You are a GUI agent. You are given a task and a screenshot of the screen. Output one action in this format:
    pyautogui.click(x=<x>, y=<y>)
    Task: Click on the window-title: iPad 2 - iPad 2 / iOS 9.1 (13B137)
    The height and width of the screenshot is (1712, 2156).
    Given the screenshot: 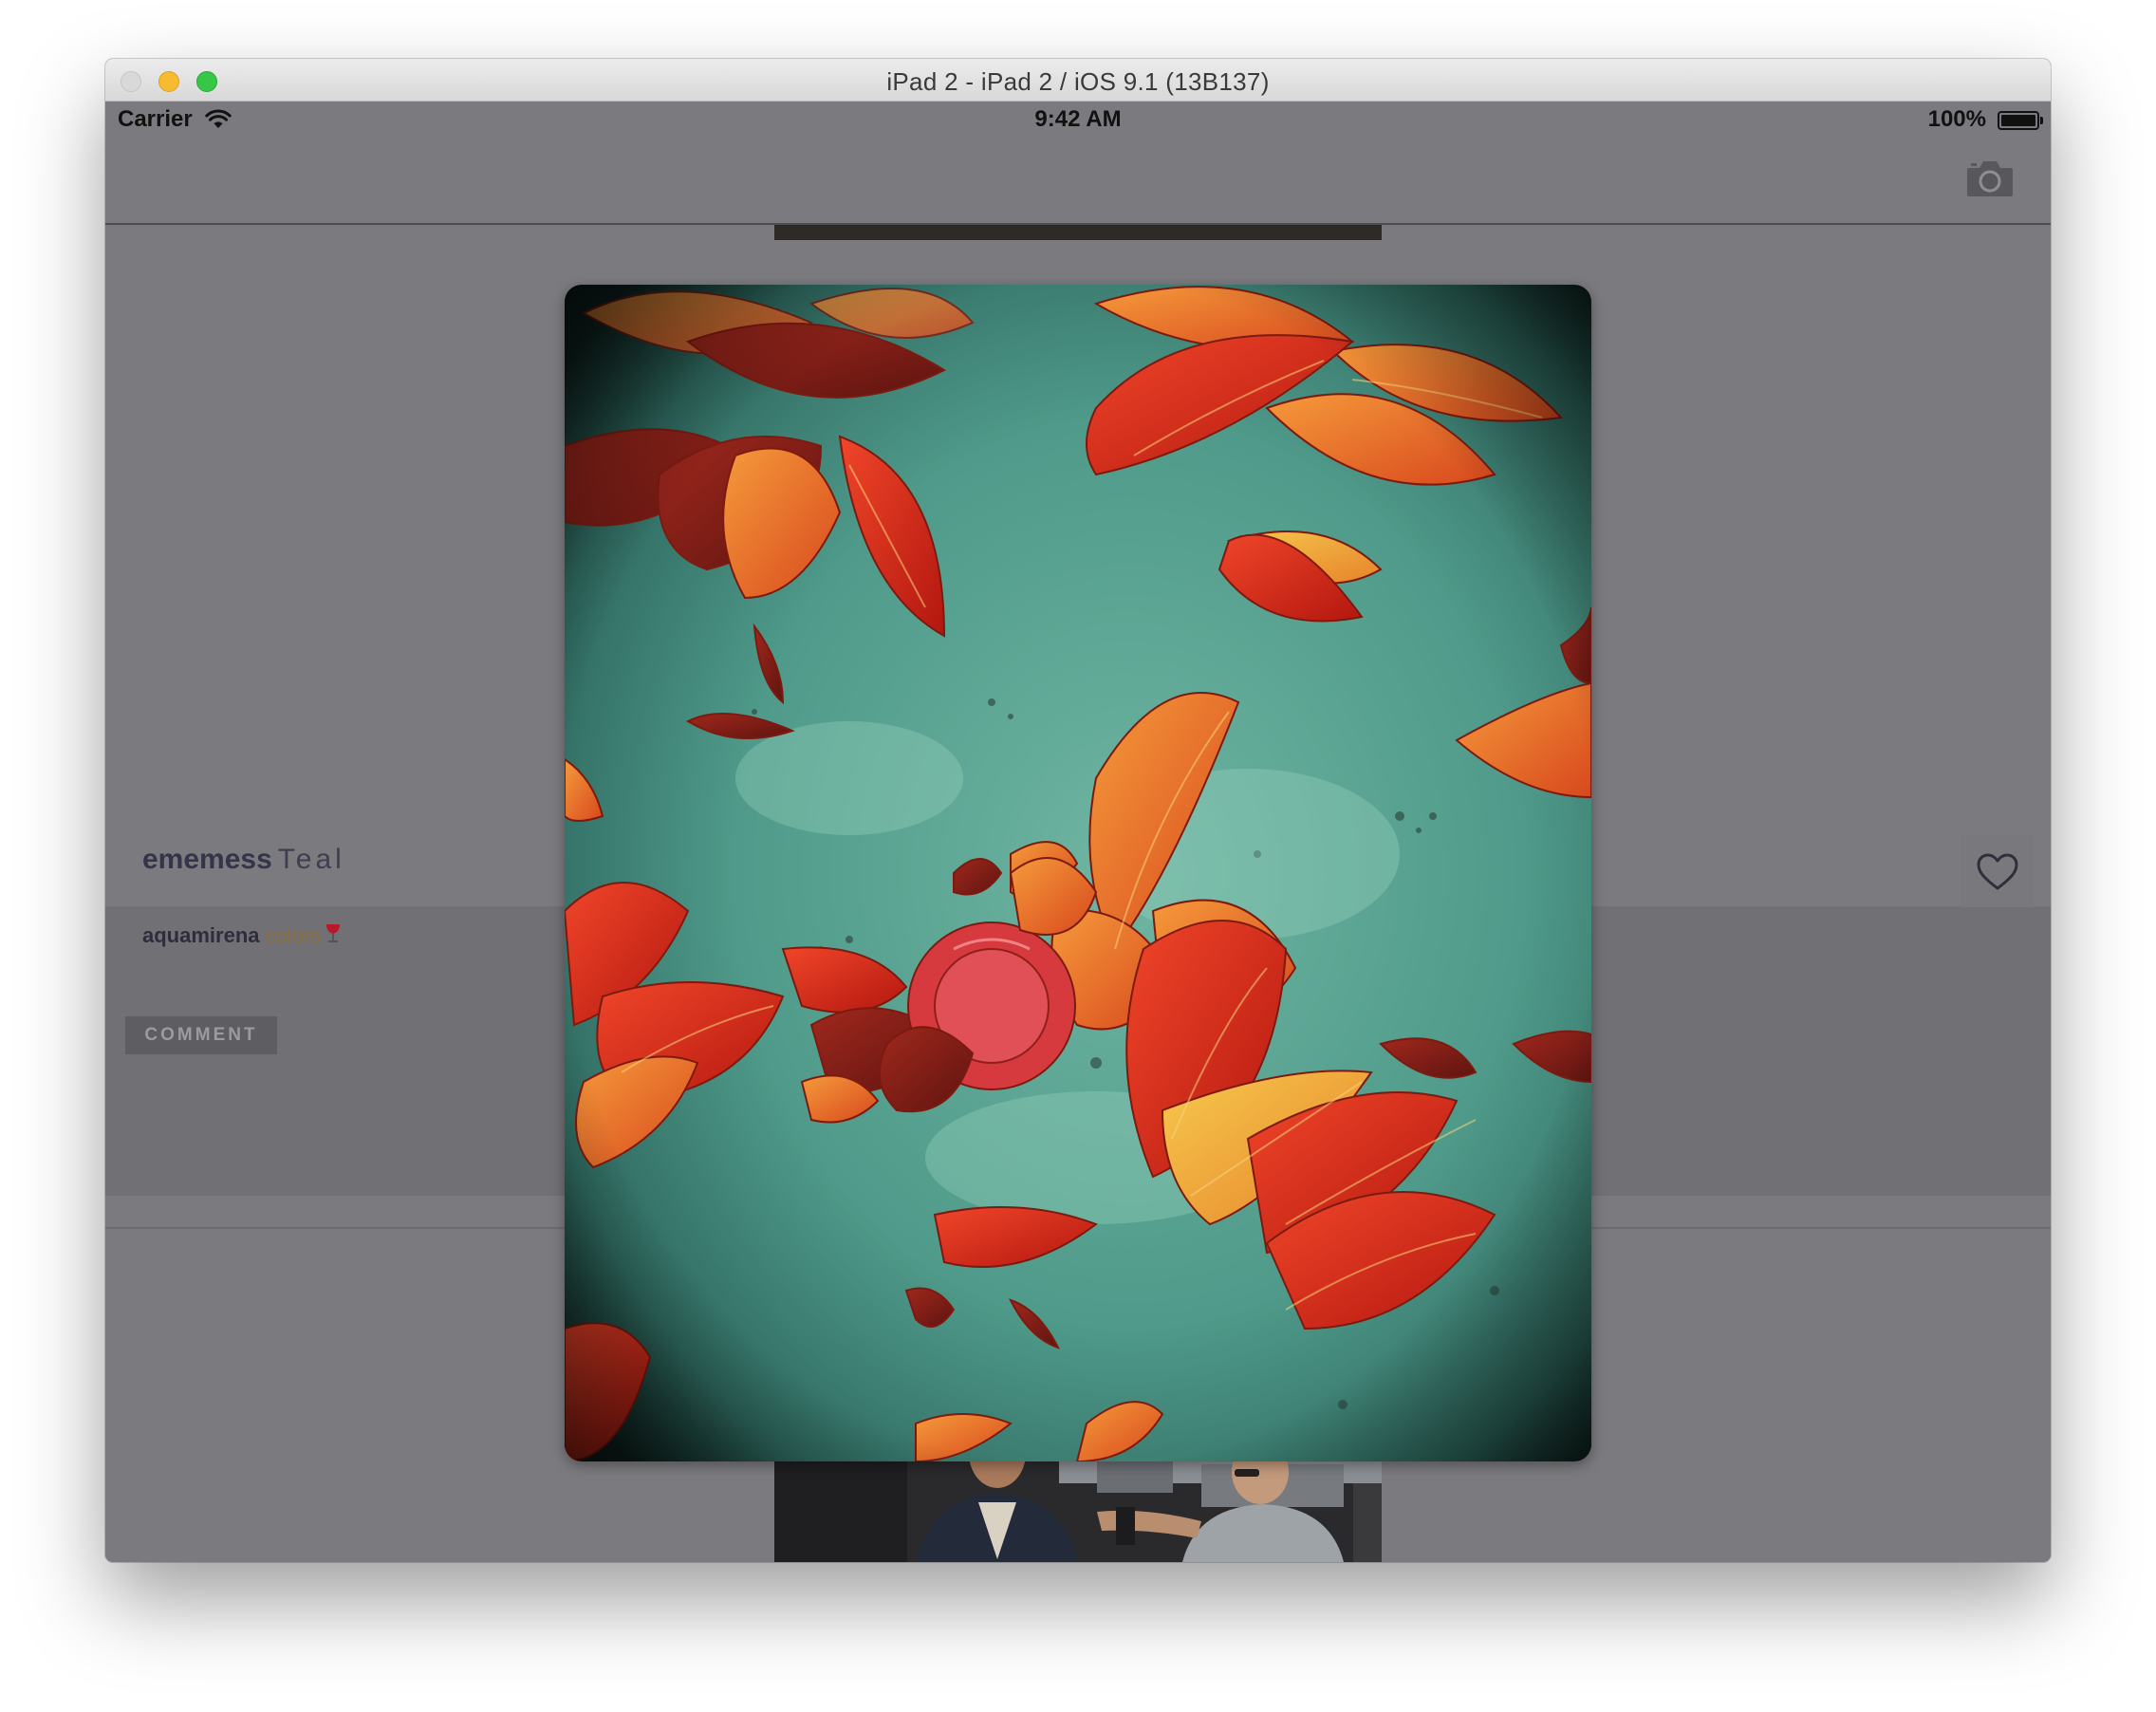 What is the action you would take?
    pyautogui.click(x=1078, y=82)
    